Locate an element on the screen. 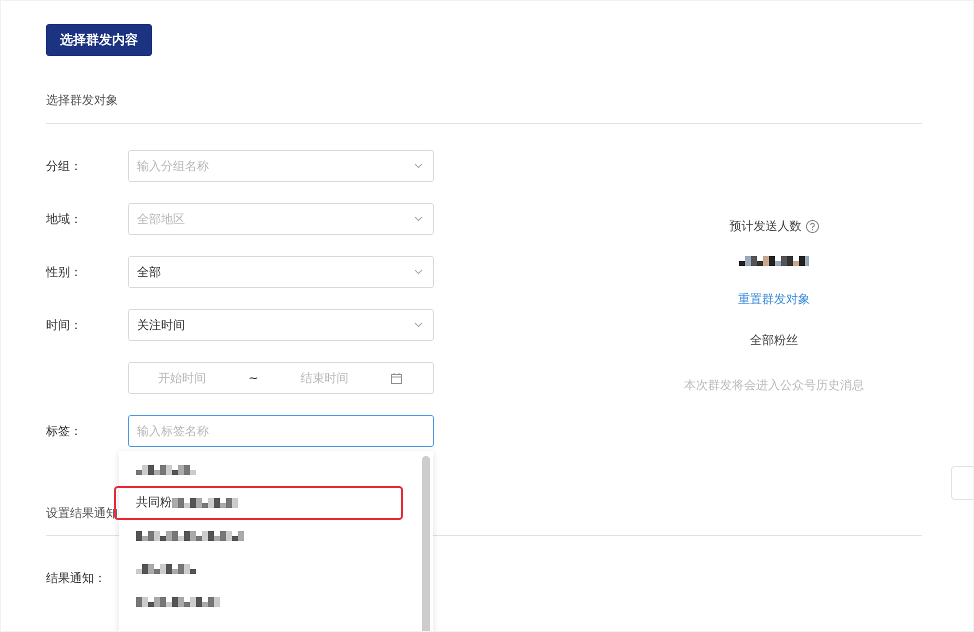  select-content-button: 选择群发内容 is located at coordinates (99, 40).